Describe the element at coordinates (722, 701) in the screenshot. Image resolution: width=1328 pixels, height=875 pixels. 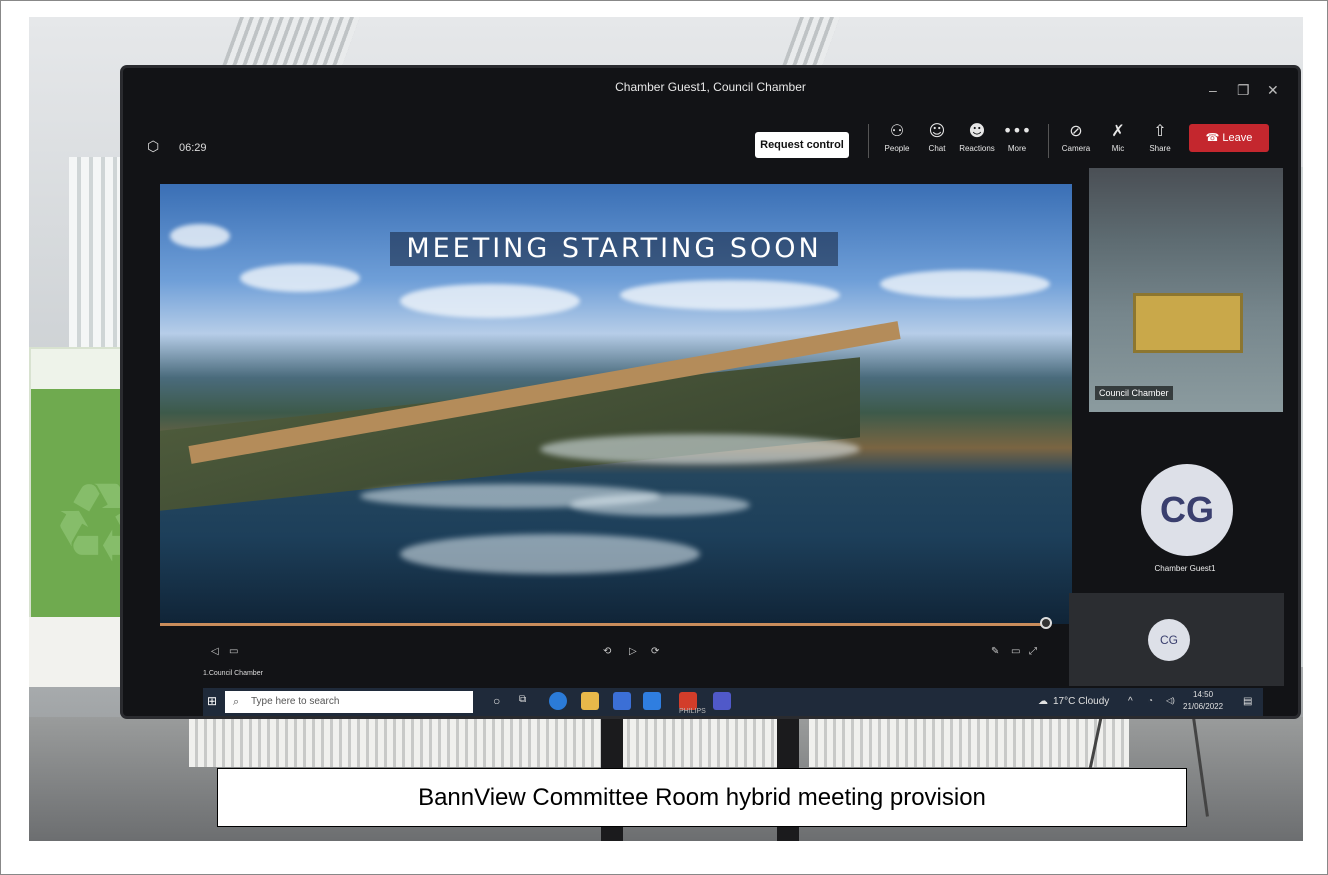
I see `teams-icon` at that location.